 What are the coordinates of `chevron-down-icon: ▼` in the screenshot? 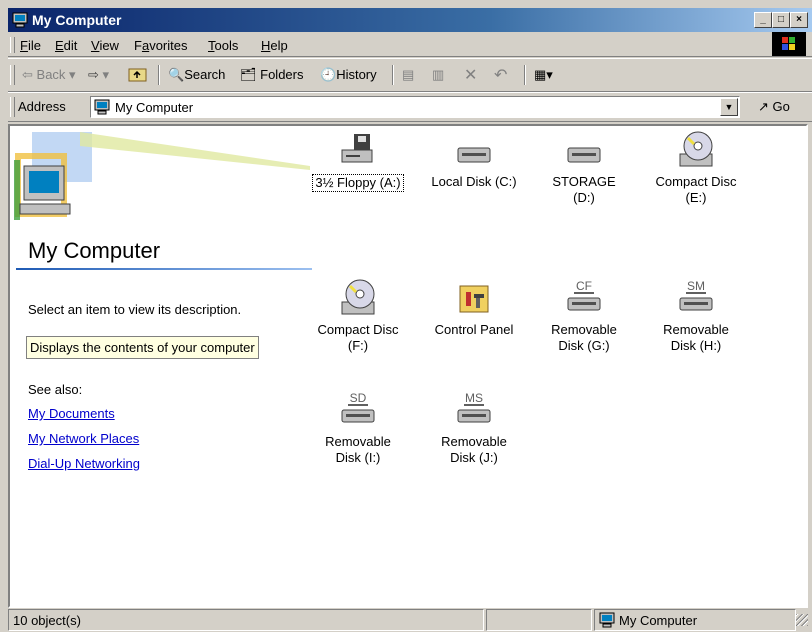 It's located at (729, 107).